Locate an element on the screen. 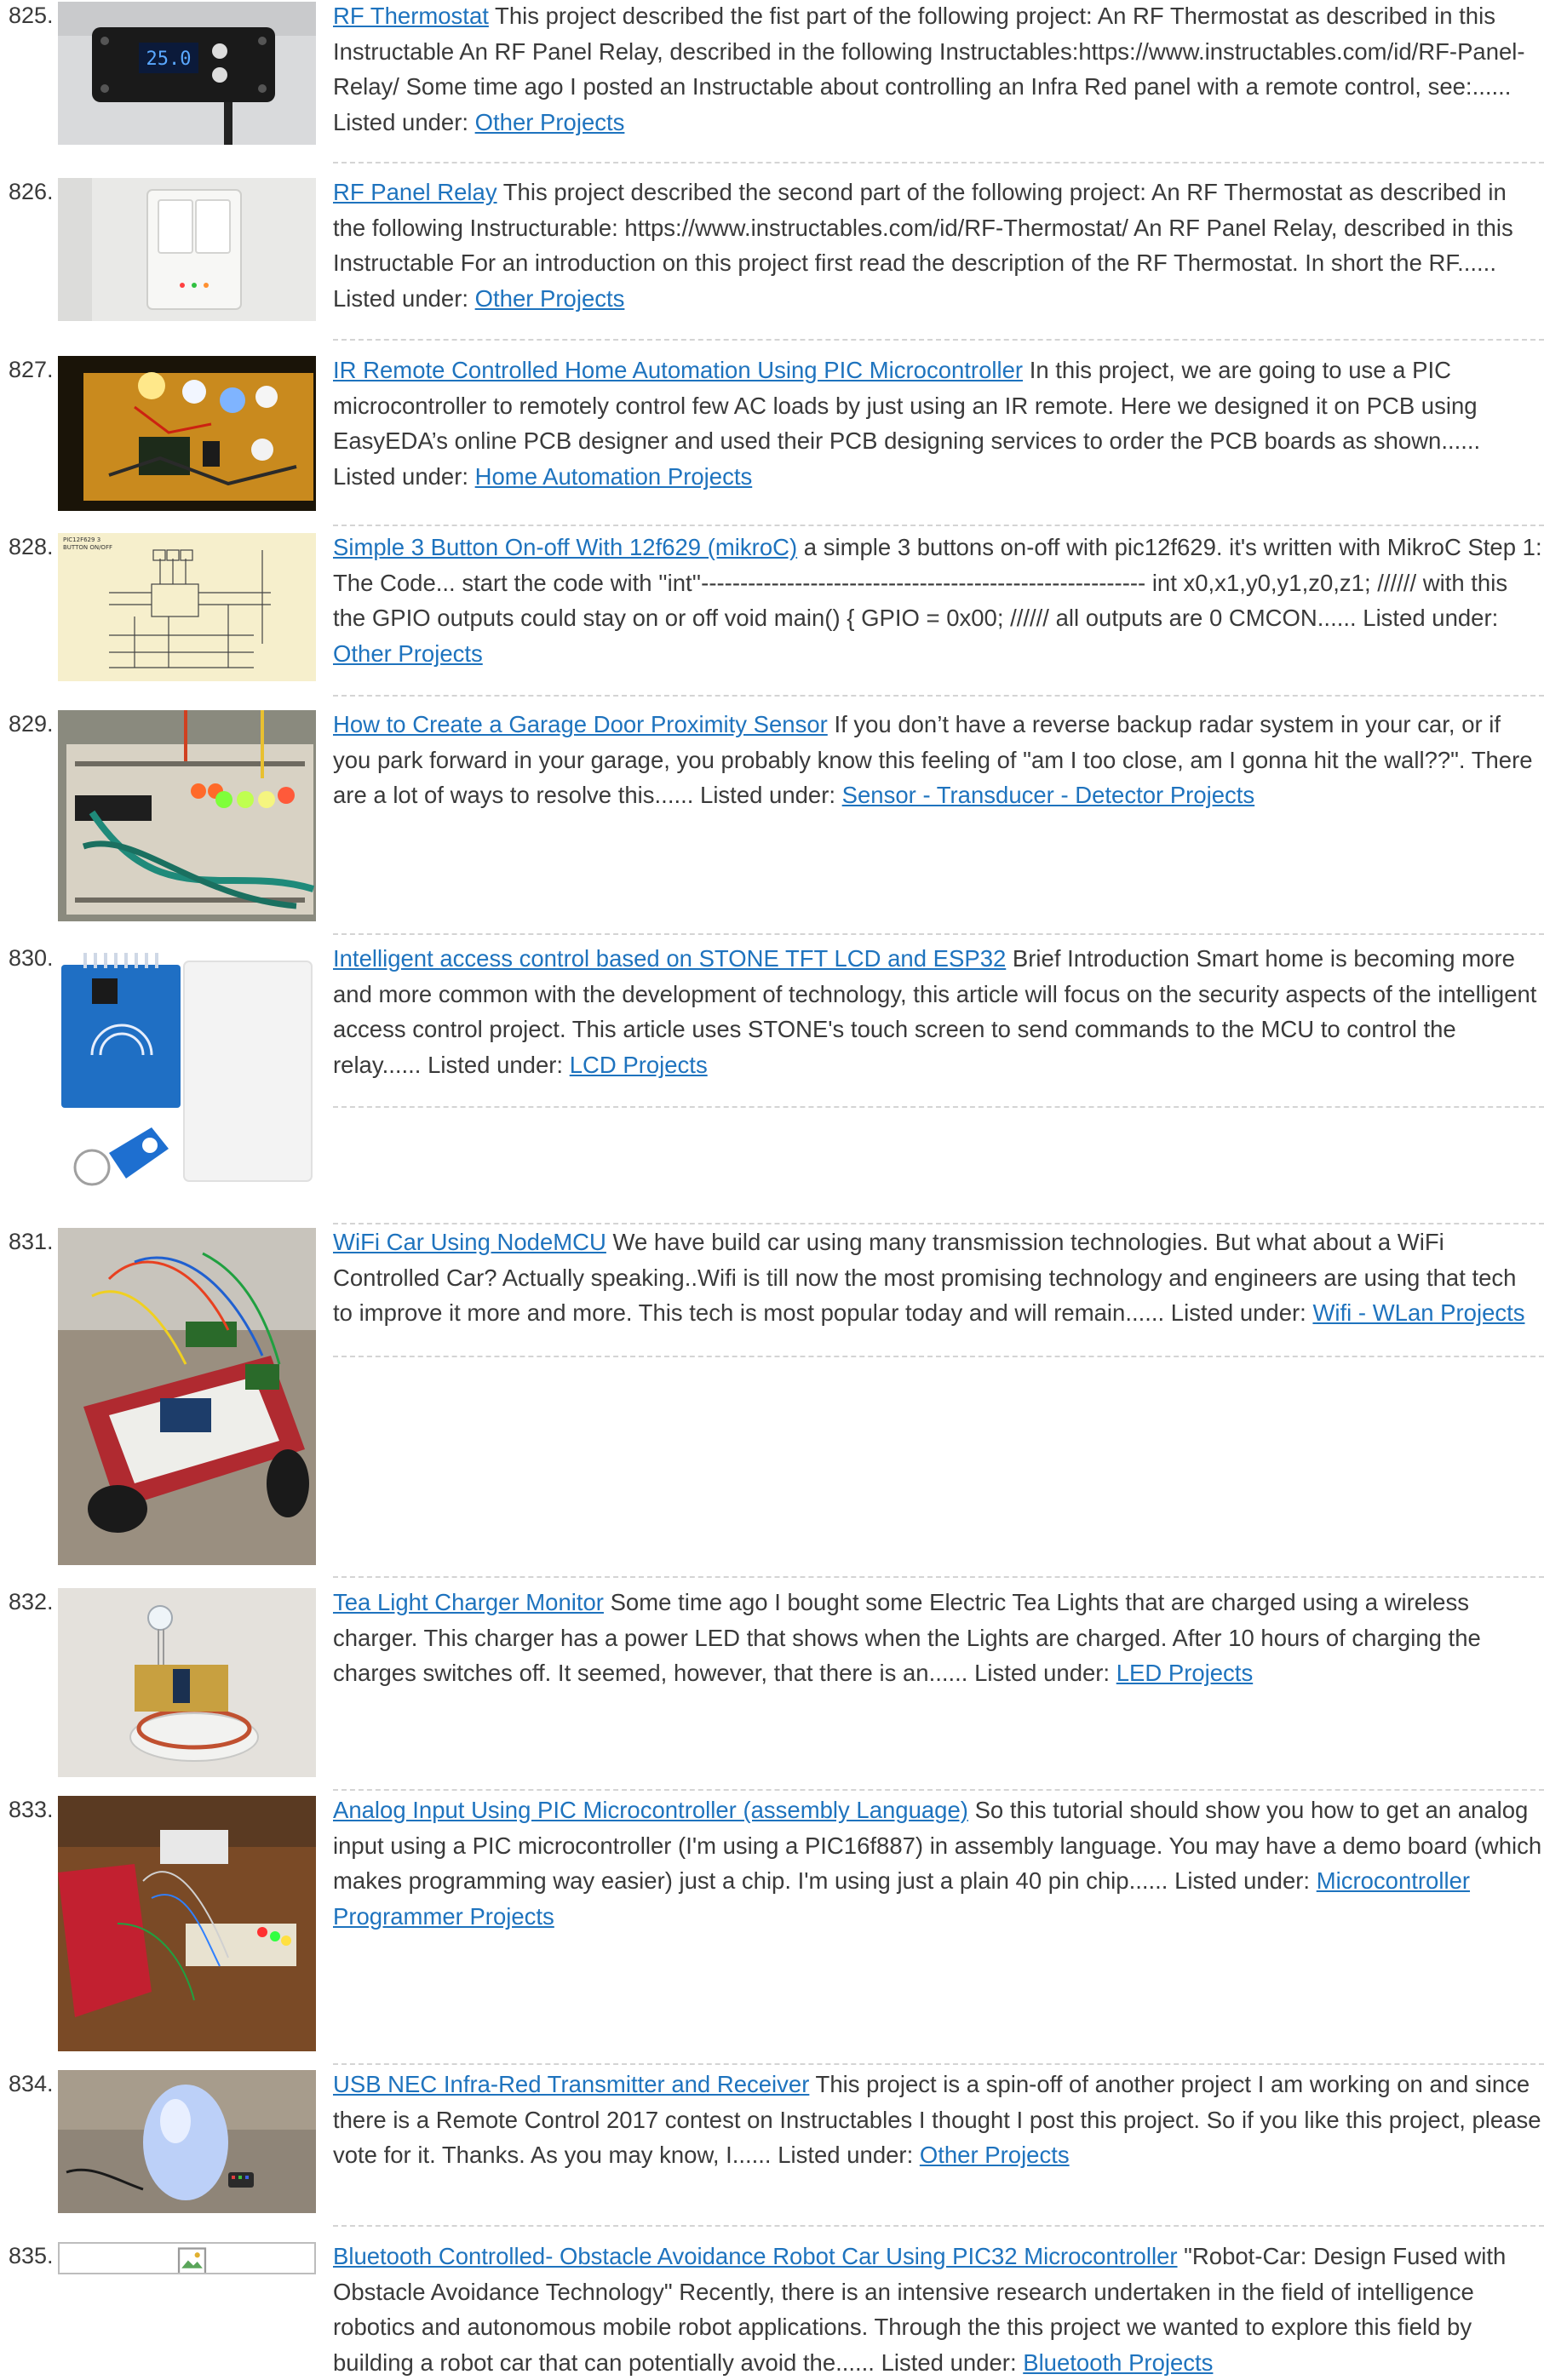  item-number: 826. is located at coordinates (31, 192).